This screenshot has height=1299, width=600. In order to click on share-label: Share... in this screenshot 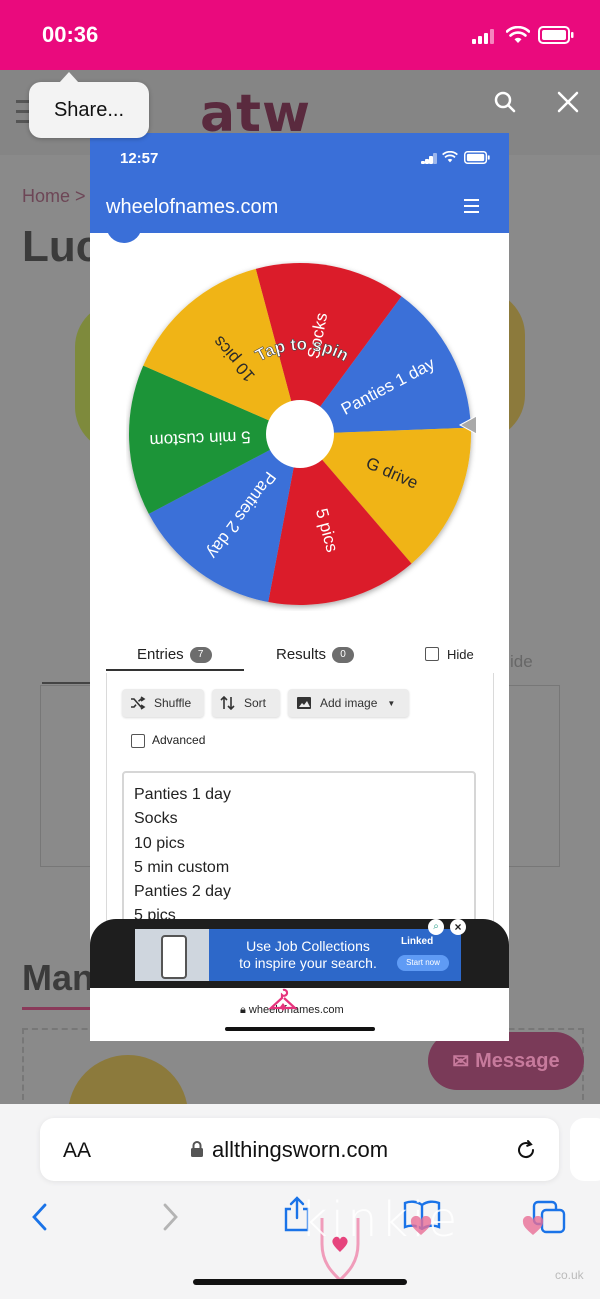, I will do `click(89, 109)`.